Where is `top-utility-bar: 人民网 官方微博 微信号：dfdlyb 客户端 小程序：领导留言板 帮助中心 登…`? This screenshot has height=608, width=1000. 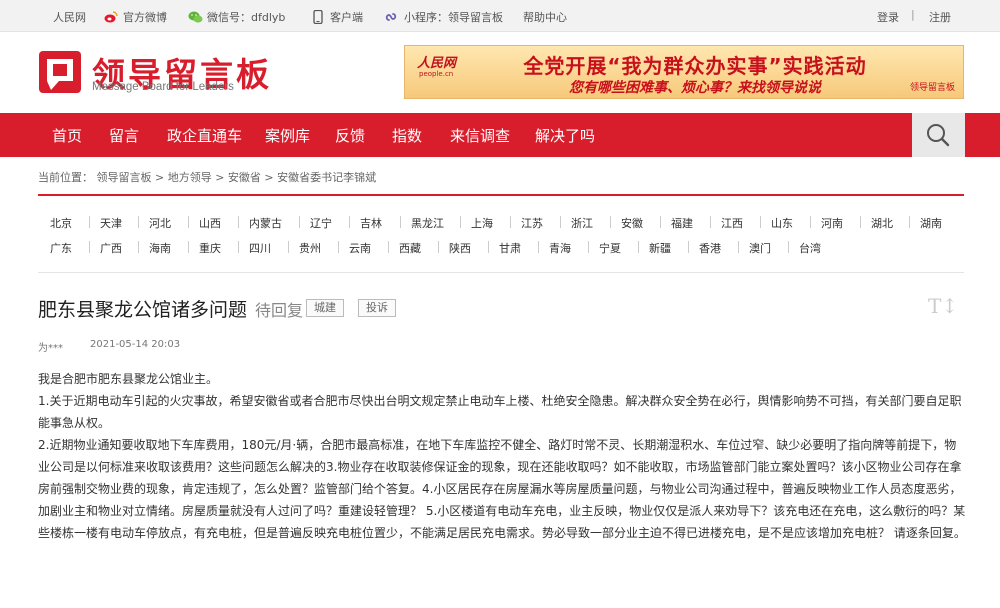 top-utility-bar: 人民网 官方微博 微信号：dfdlyb 客户端 小程序：领导留言板 帮助中心 登… is located at coordinates (500, 16).